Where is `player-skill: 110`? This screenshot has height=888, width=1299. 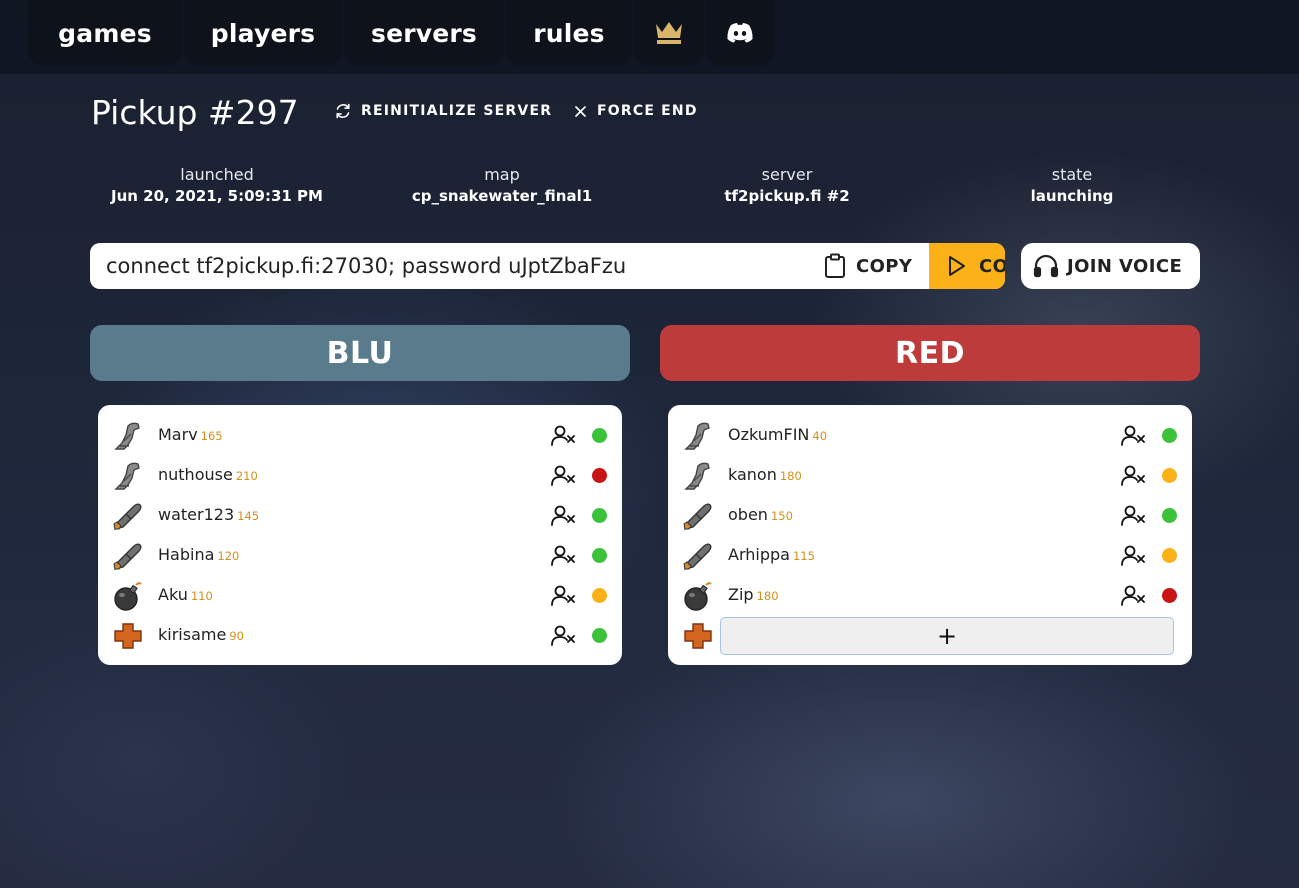
player-skill: 110 is located at coordinates (201, 596).